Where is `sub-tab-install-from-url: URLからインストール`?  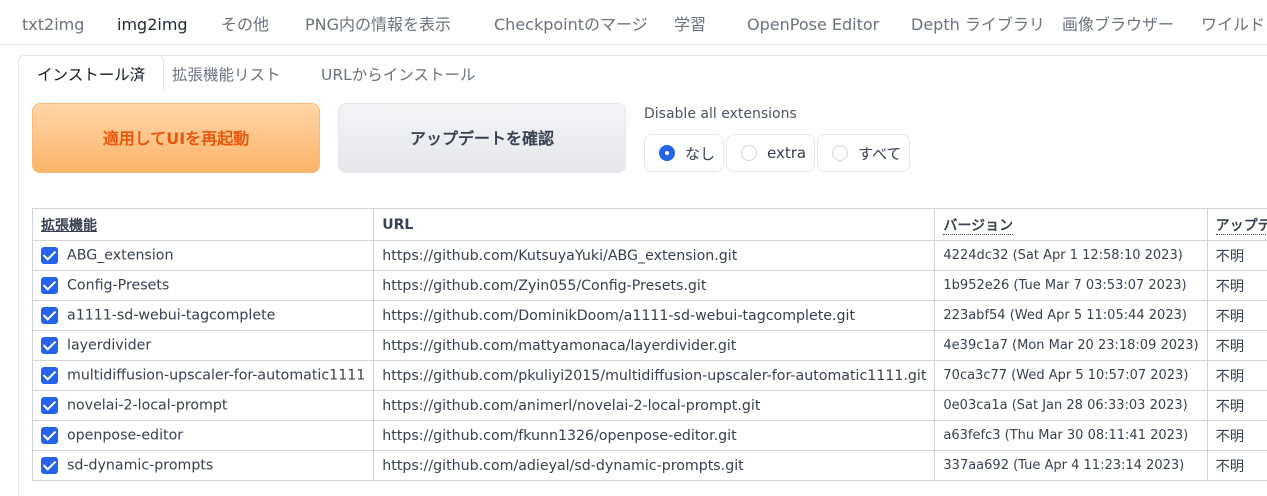
sub-tab-install-from-url: URLからインストール is located at coordinates (398, 74).